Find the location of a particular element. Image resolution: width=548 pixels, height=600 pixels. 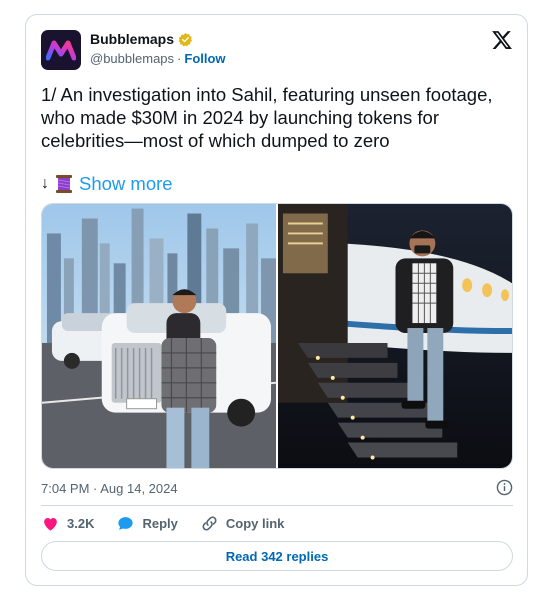

like-button: 3.2K is located at coordinates (67, 523).